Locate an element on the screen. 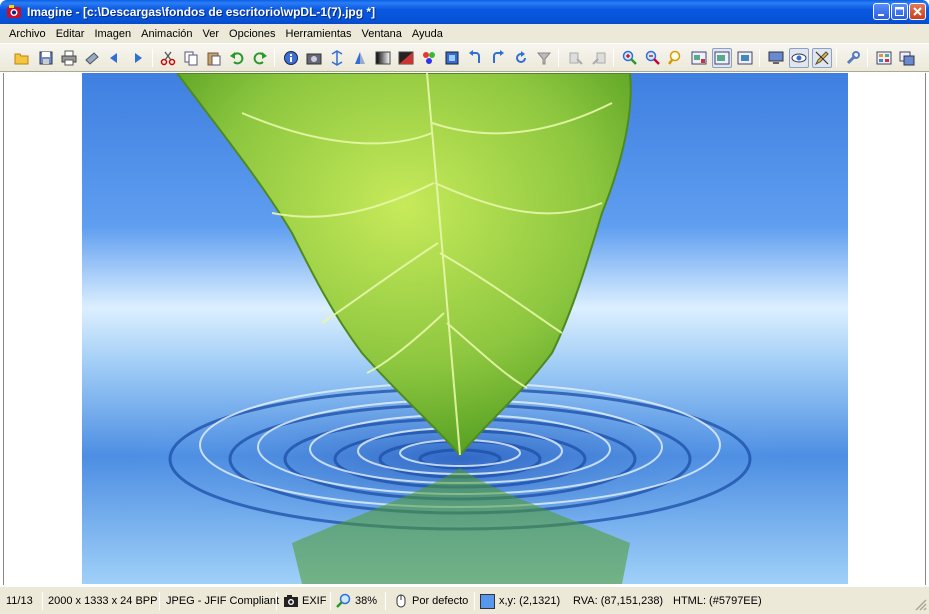 This screenshot has height=614, width=929. maximize-icon is located at coordinates (899, 11).